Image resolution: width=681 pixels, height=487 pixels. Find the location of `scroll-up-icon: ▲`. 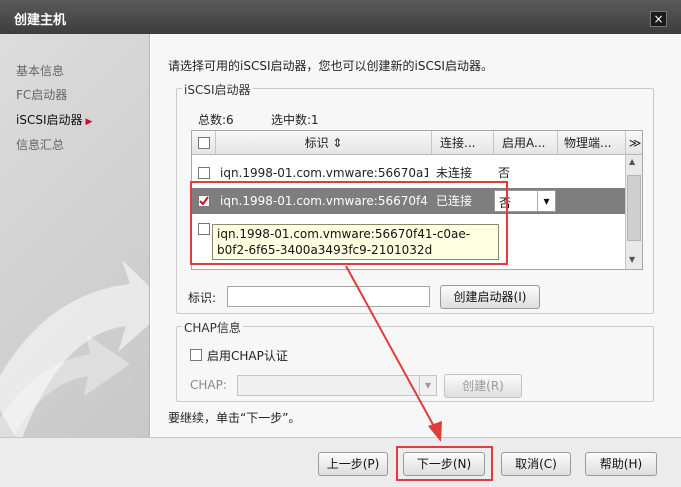

scroll-up-icon: ▲ is located at coordinates (632, 161).